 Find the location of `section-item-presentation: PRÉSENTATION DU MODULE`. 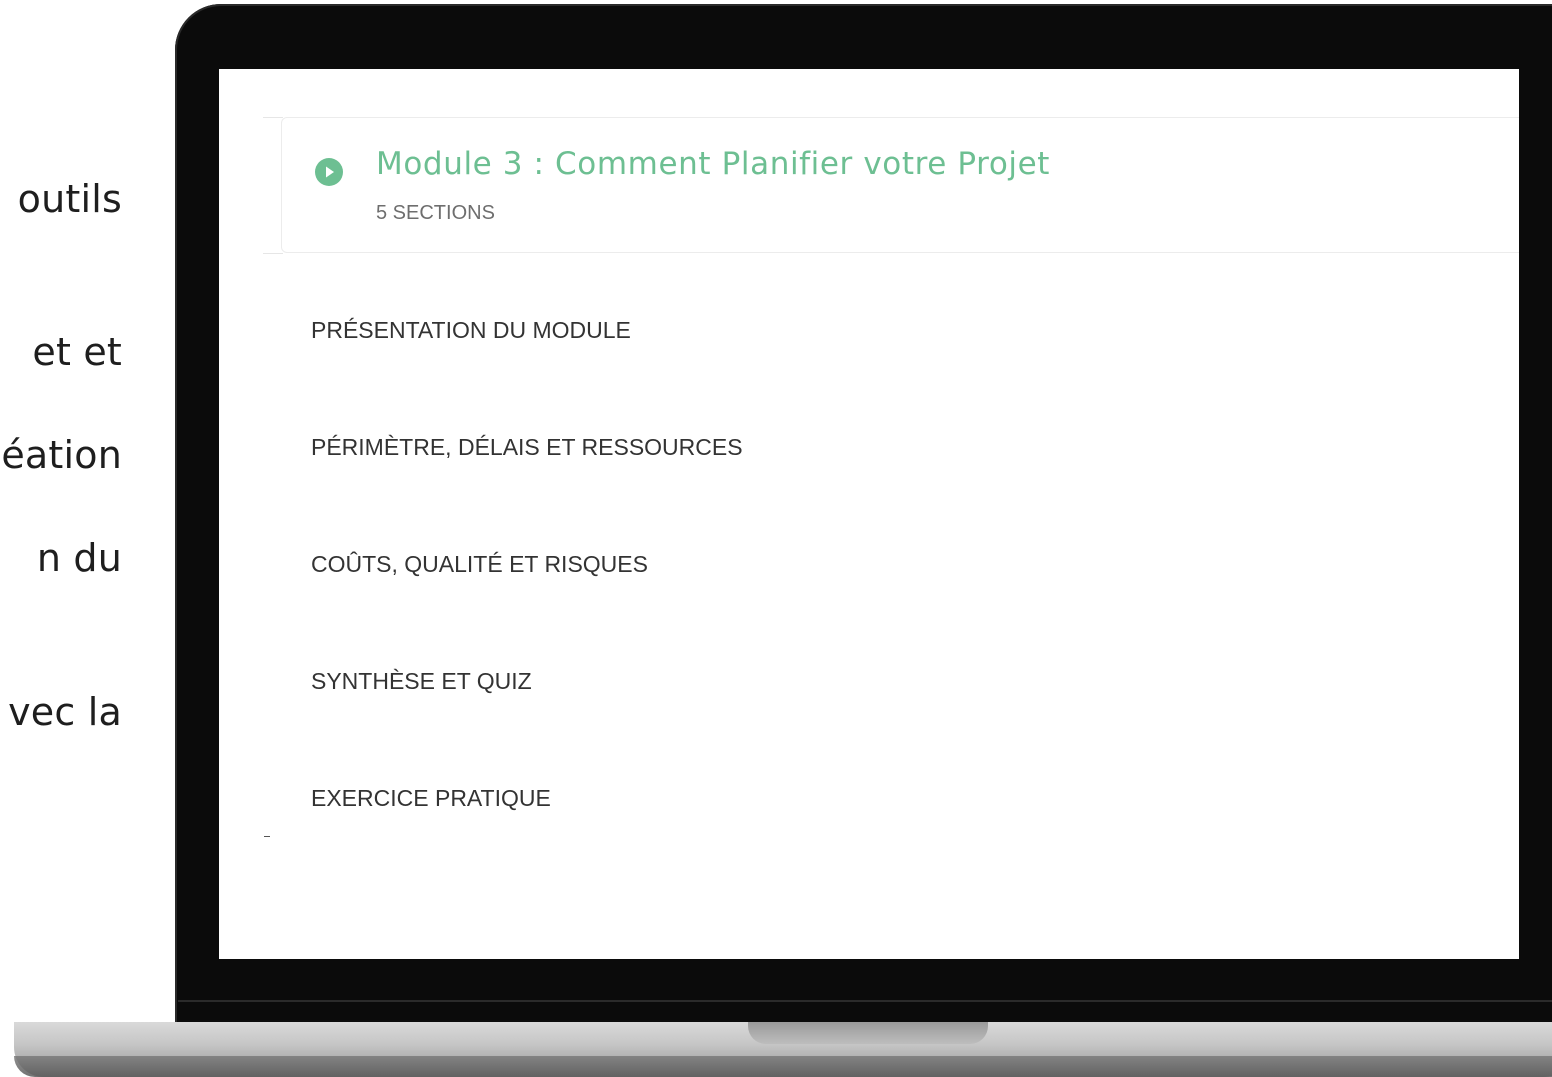

section-item-presentation: PRÉSENTATION DU MODULE is located at coordinates (471, 330).